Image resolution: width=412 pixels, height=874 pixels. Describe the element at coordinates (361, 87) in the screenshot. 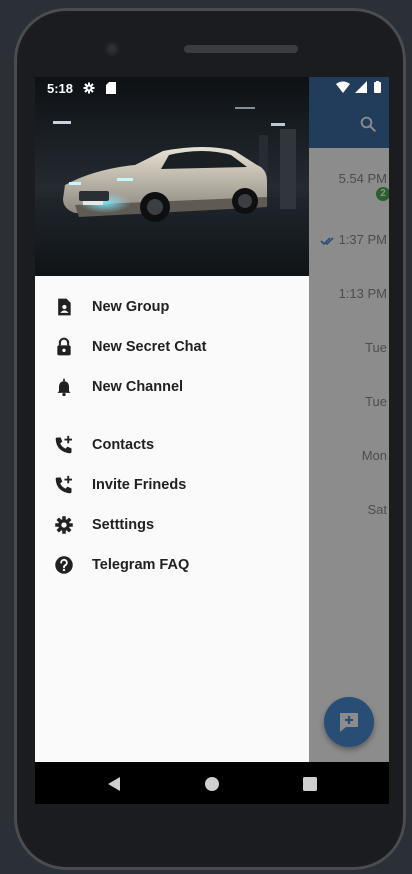

I see `signal-icon` at that location.